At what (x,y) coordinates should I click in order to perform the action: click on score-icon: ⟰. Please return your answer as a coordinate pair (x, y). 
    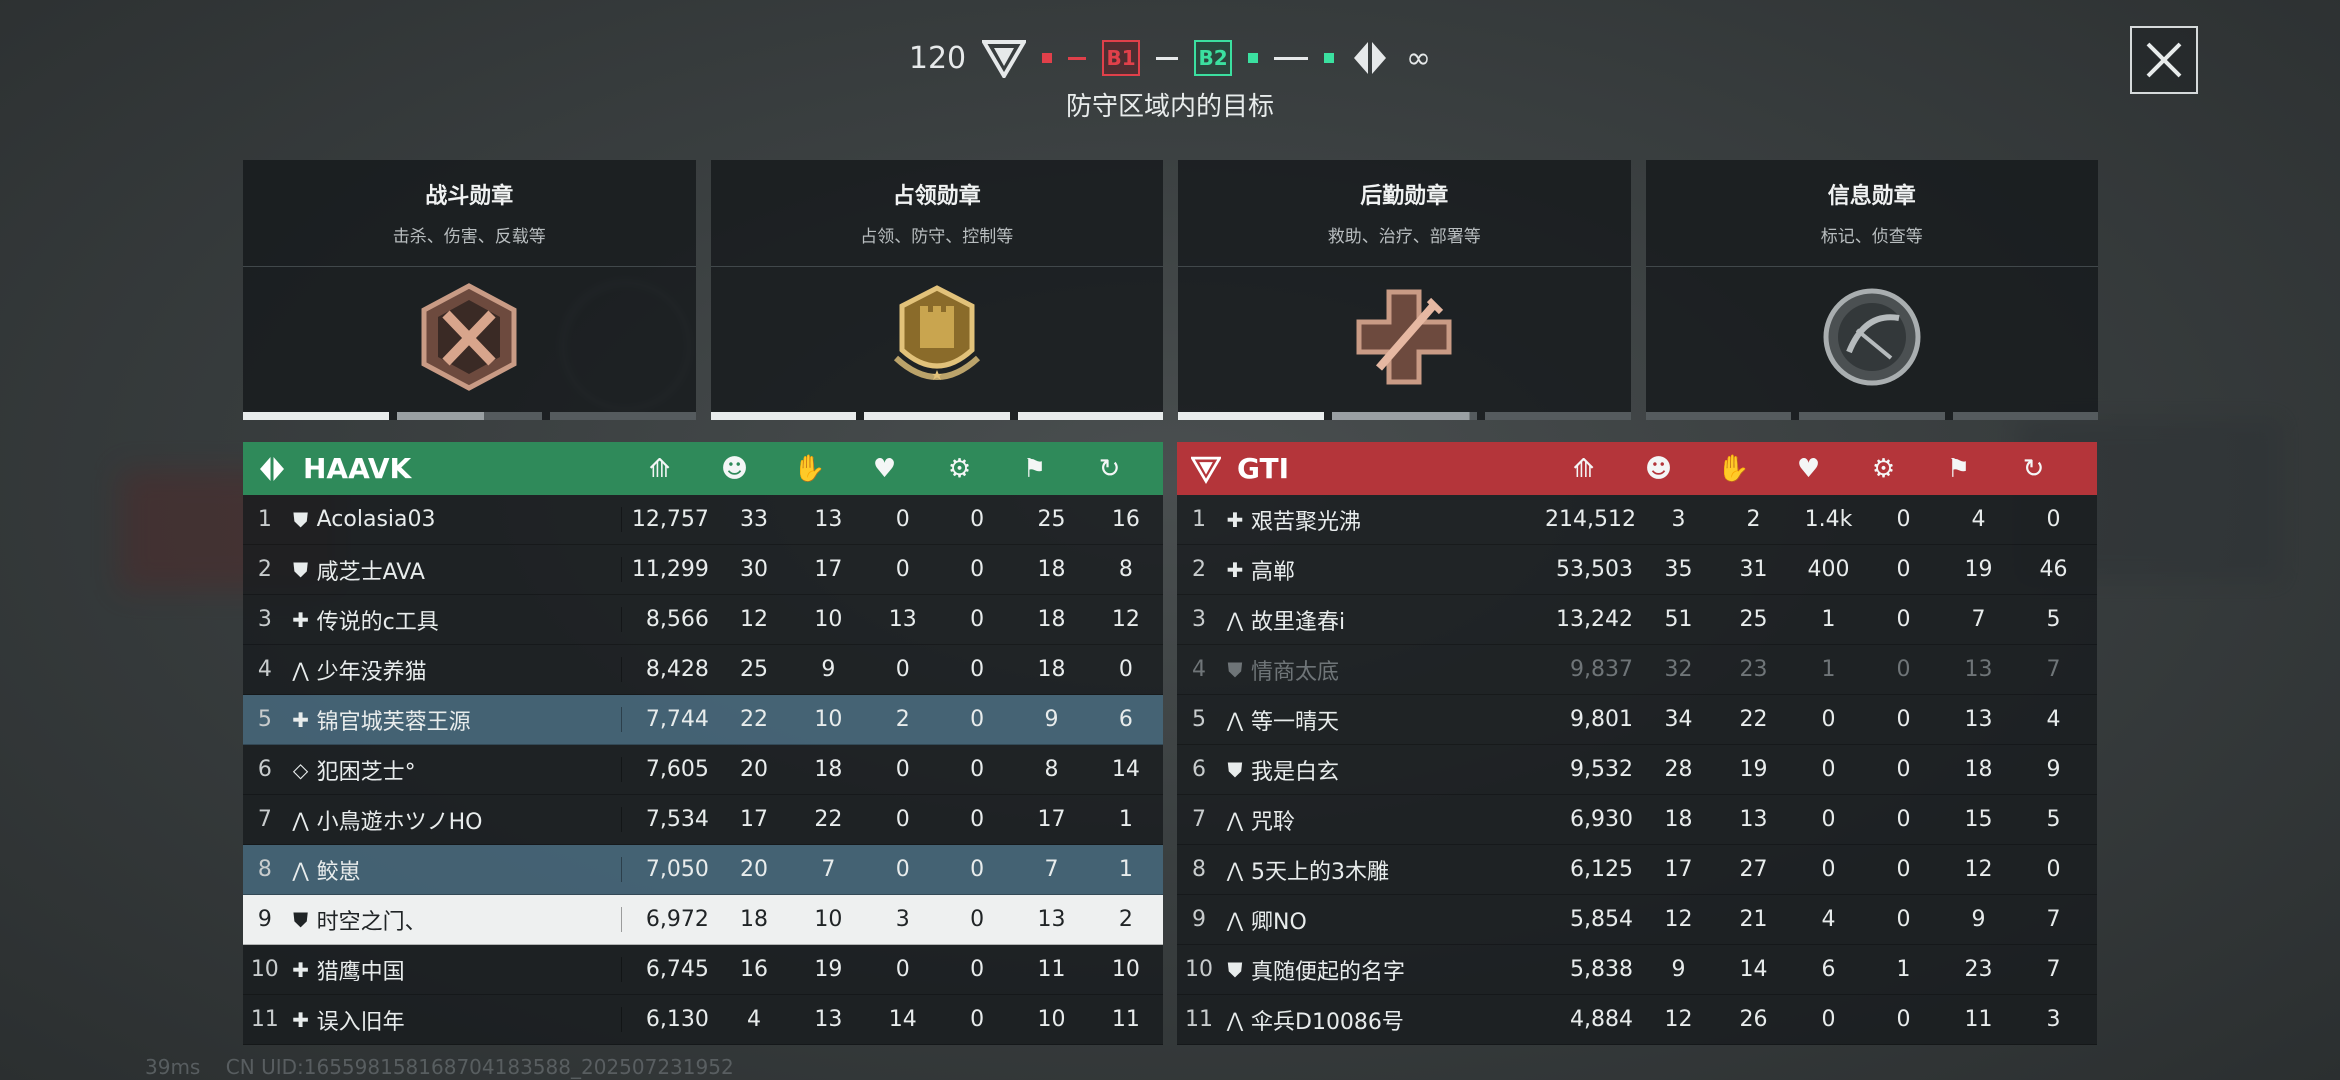
    Looking at the image, I should click on (659, 468).